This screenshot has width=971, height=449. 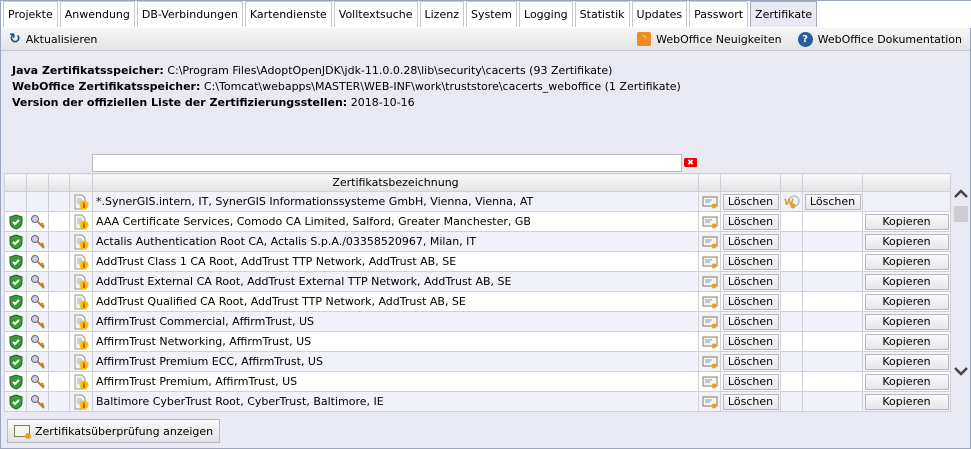 I want to click on show-cert-check-button: Zertifikatsüberprüfung anzeigen, so click(x=114, y=431).